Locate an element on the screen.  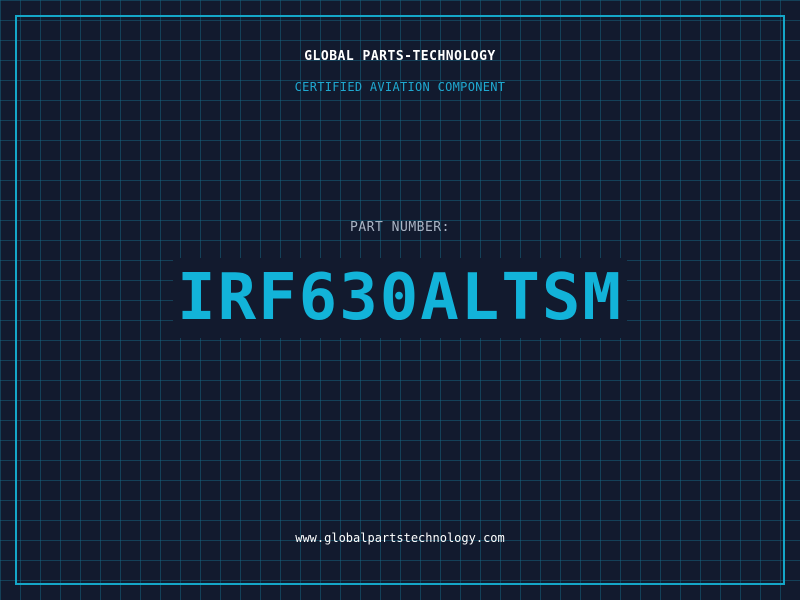
part-number-container: IRF630ALTSM is located at coordinates (400, 298).